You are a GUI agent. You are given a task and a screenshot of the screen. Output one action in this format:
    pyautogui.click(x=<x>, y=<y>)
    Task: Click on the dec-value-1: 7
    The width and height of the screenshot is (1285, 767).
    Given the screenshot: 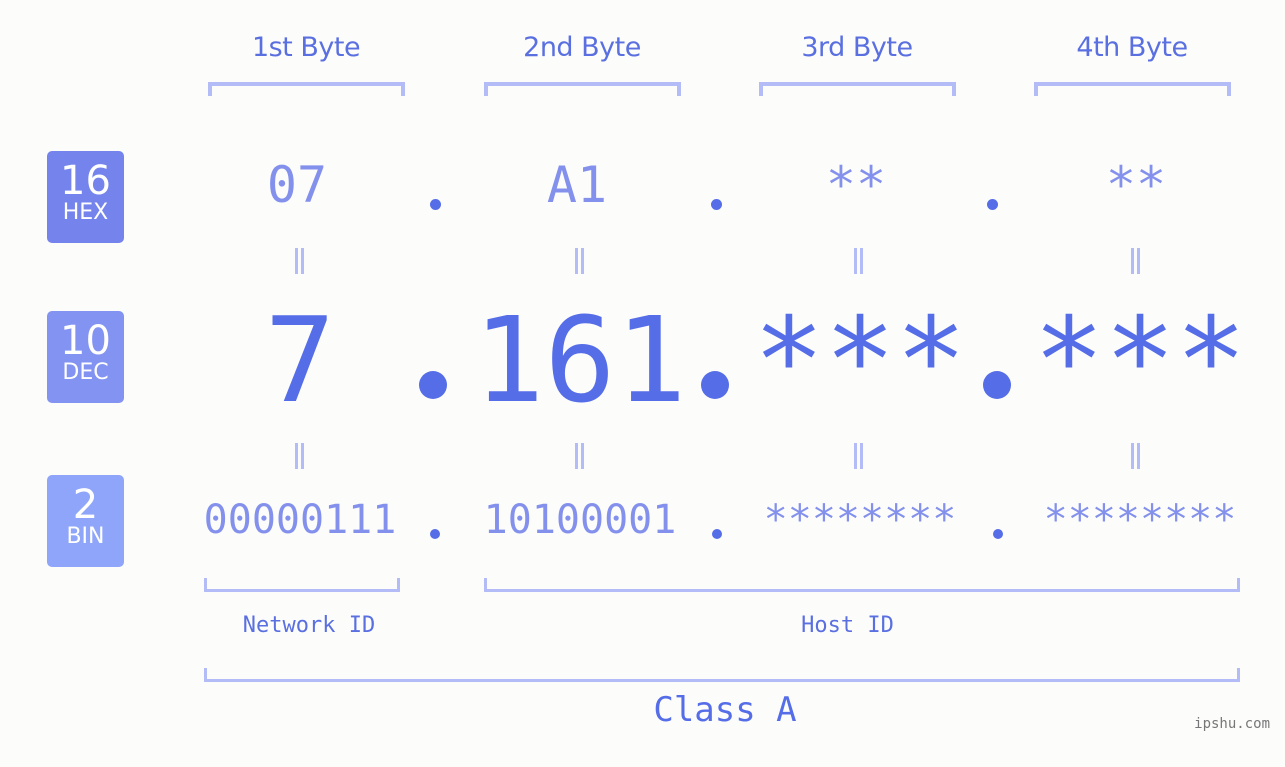 What is the action you would take?
    pyautogui.click(x=300, y=360)
    